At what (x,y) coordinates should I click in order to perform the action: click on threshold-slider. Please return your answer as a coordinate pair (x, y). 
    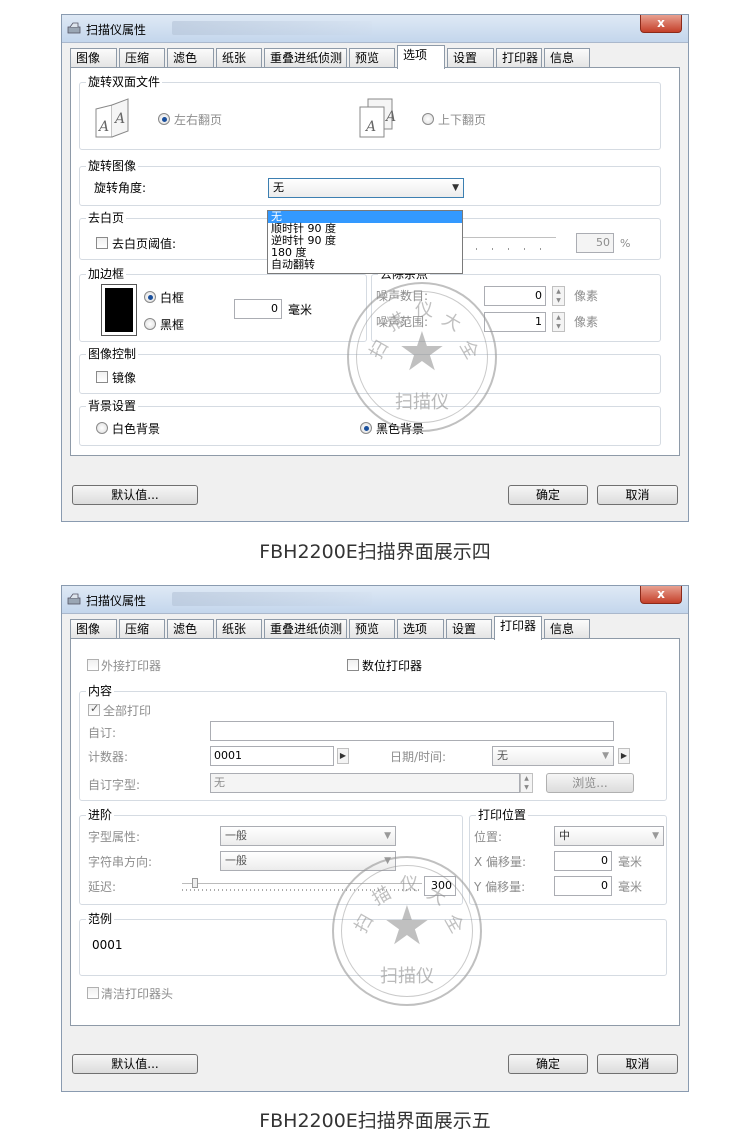
    Looking at the image, I should click on (508, 244).